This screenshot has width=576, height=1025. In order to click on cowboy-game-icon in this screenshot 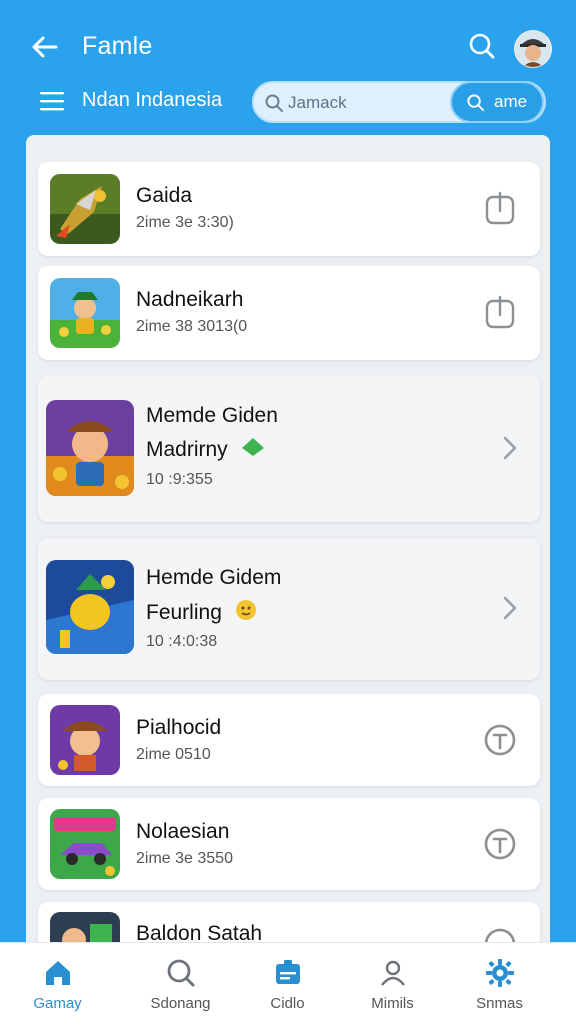, I will do `click(85, 740)`.